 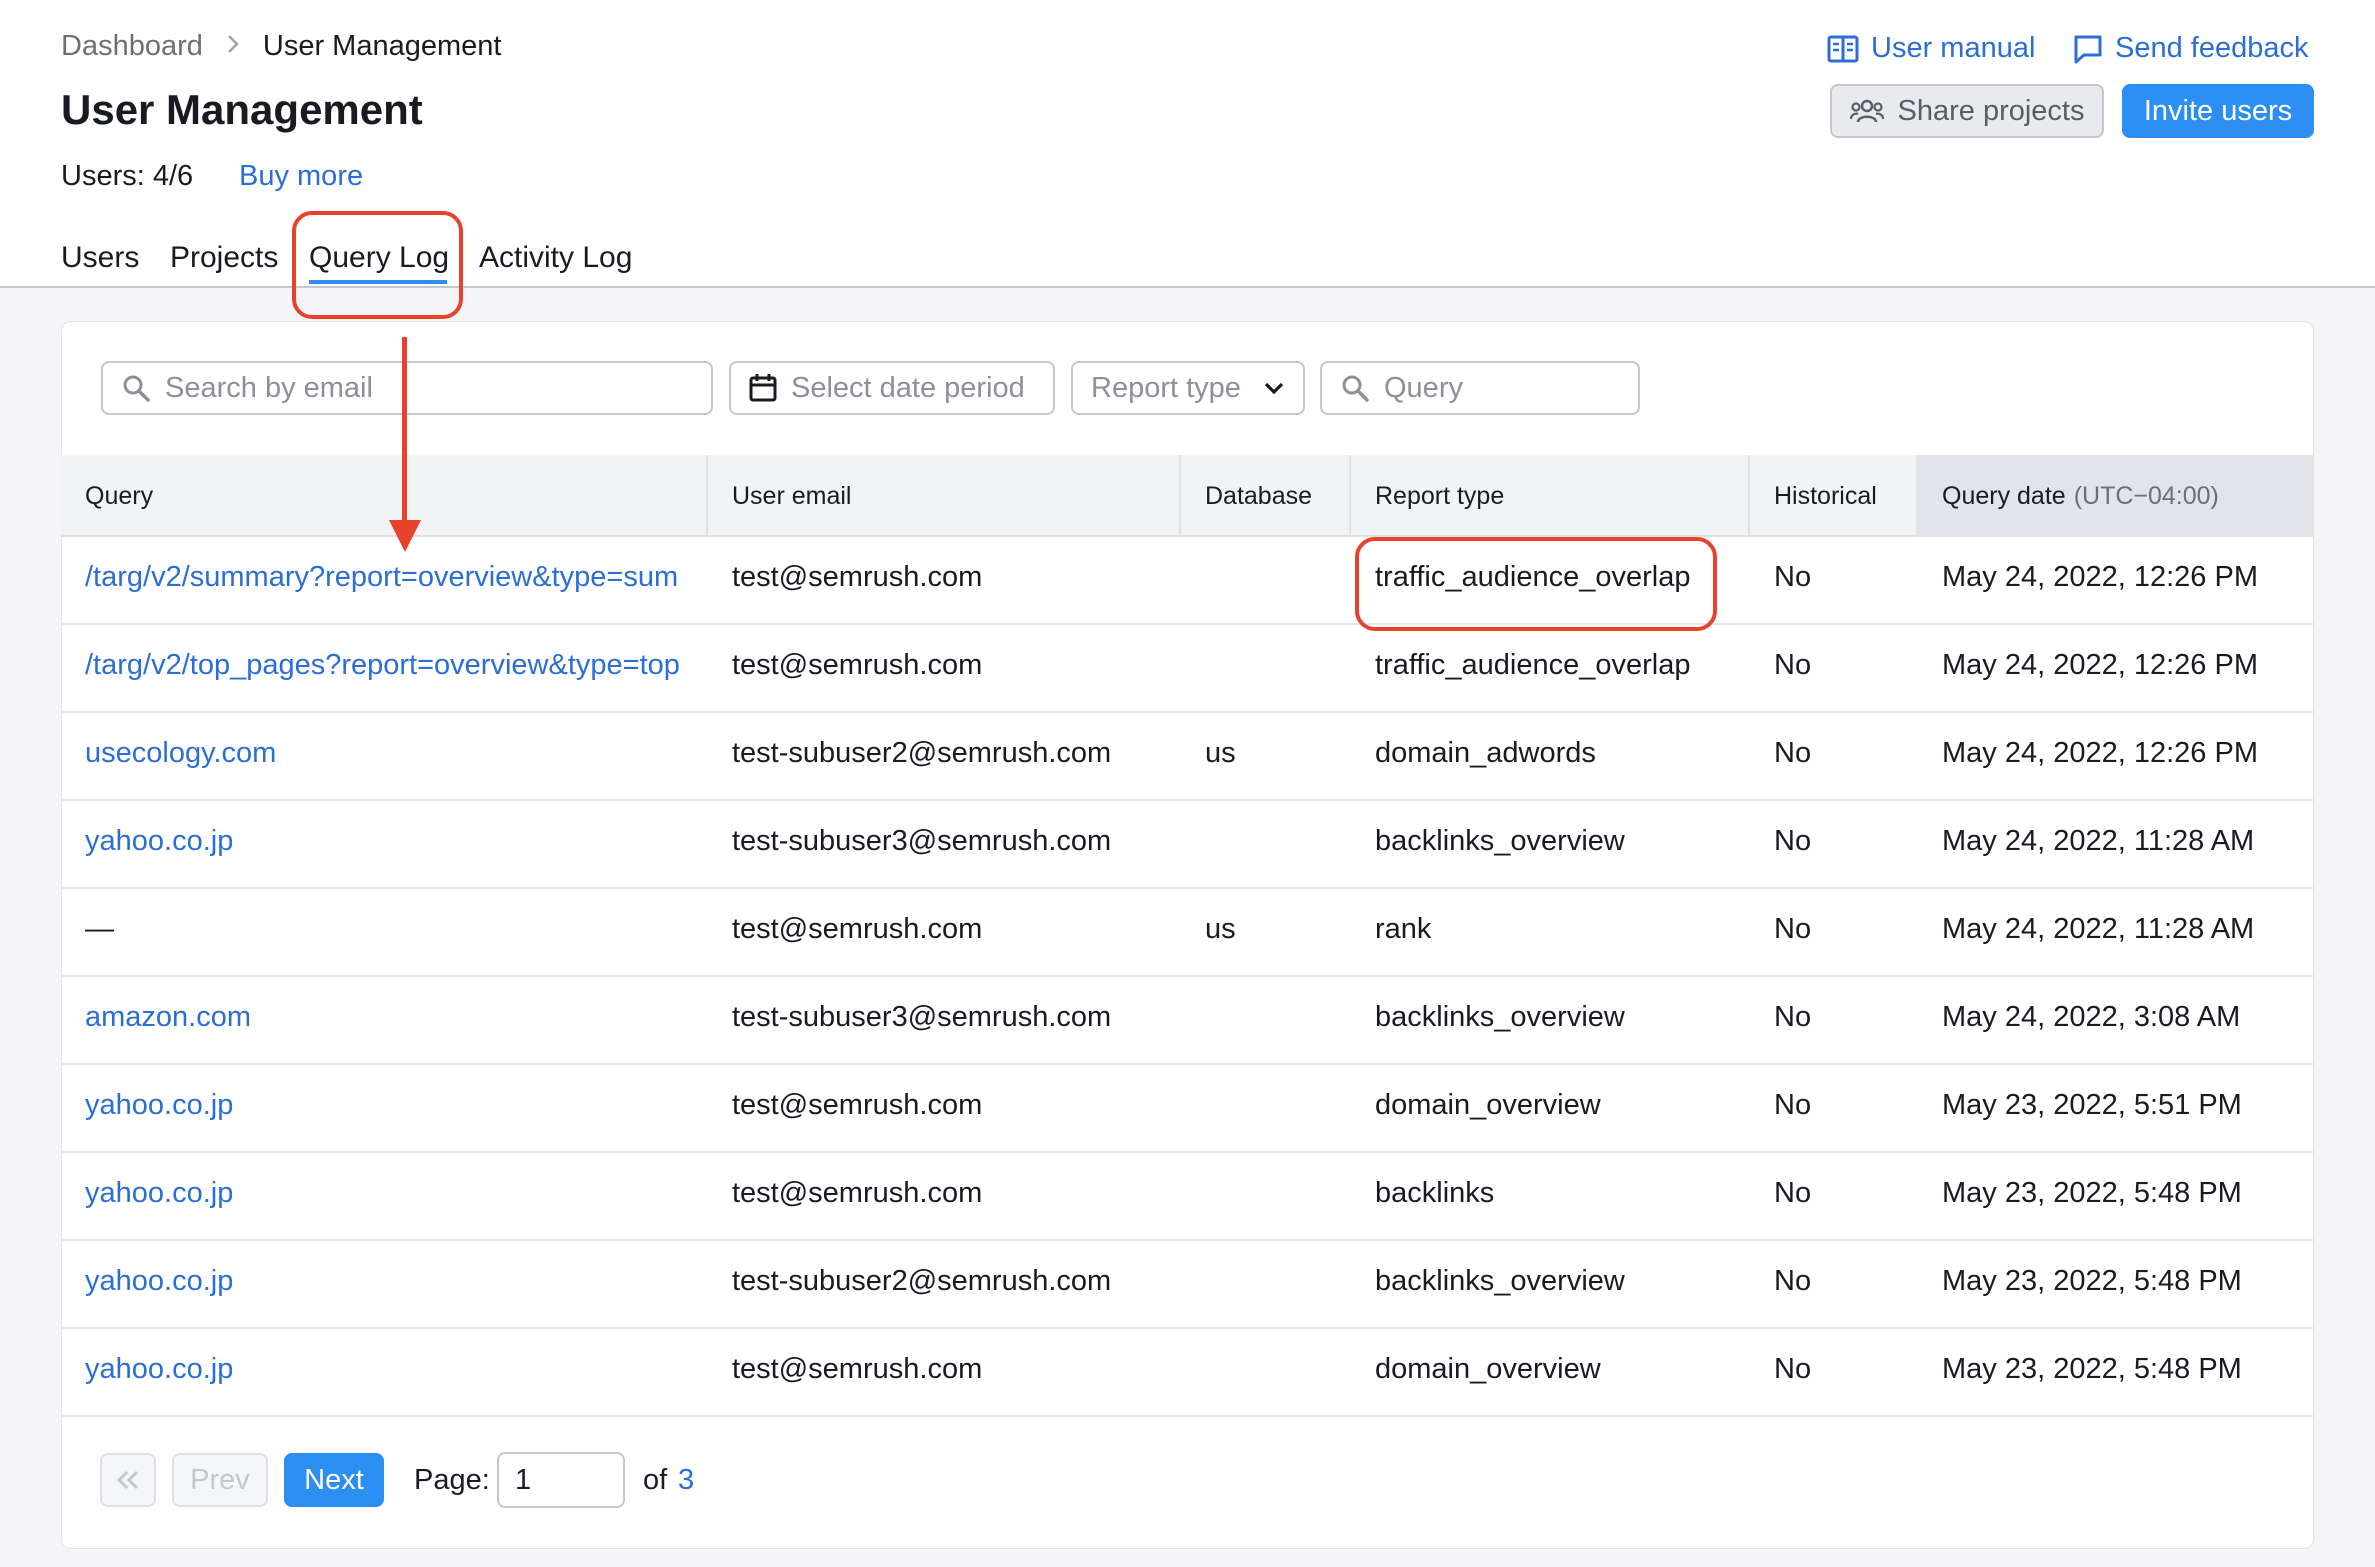 I want to click on report-type-select: Report type, so click(x=1188, y=388).